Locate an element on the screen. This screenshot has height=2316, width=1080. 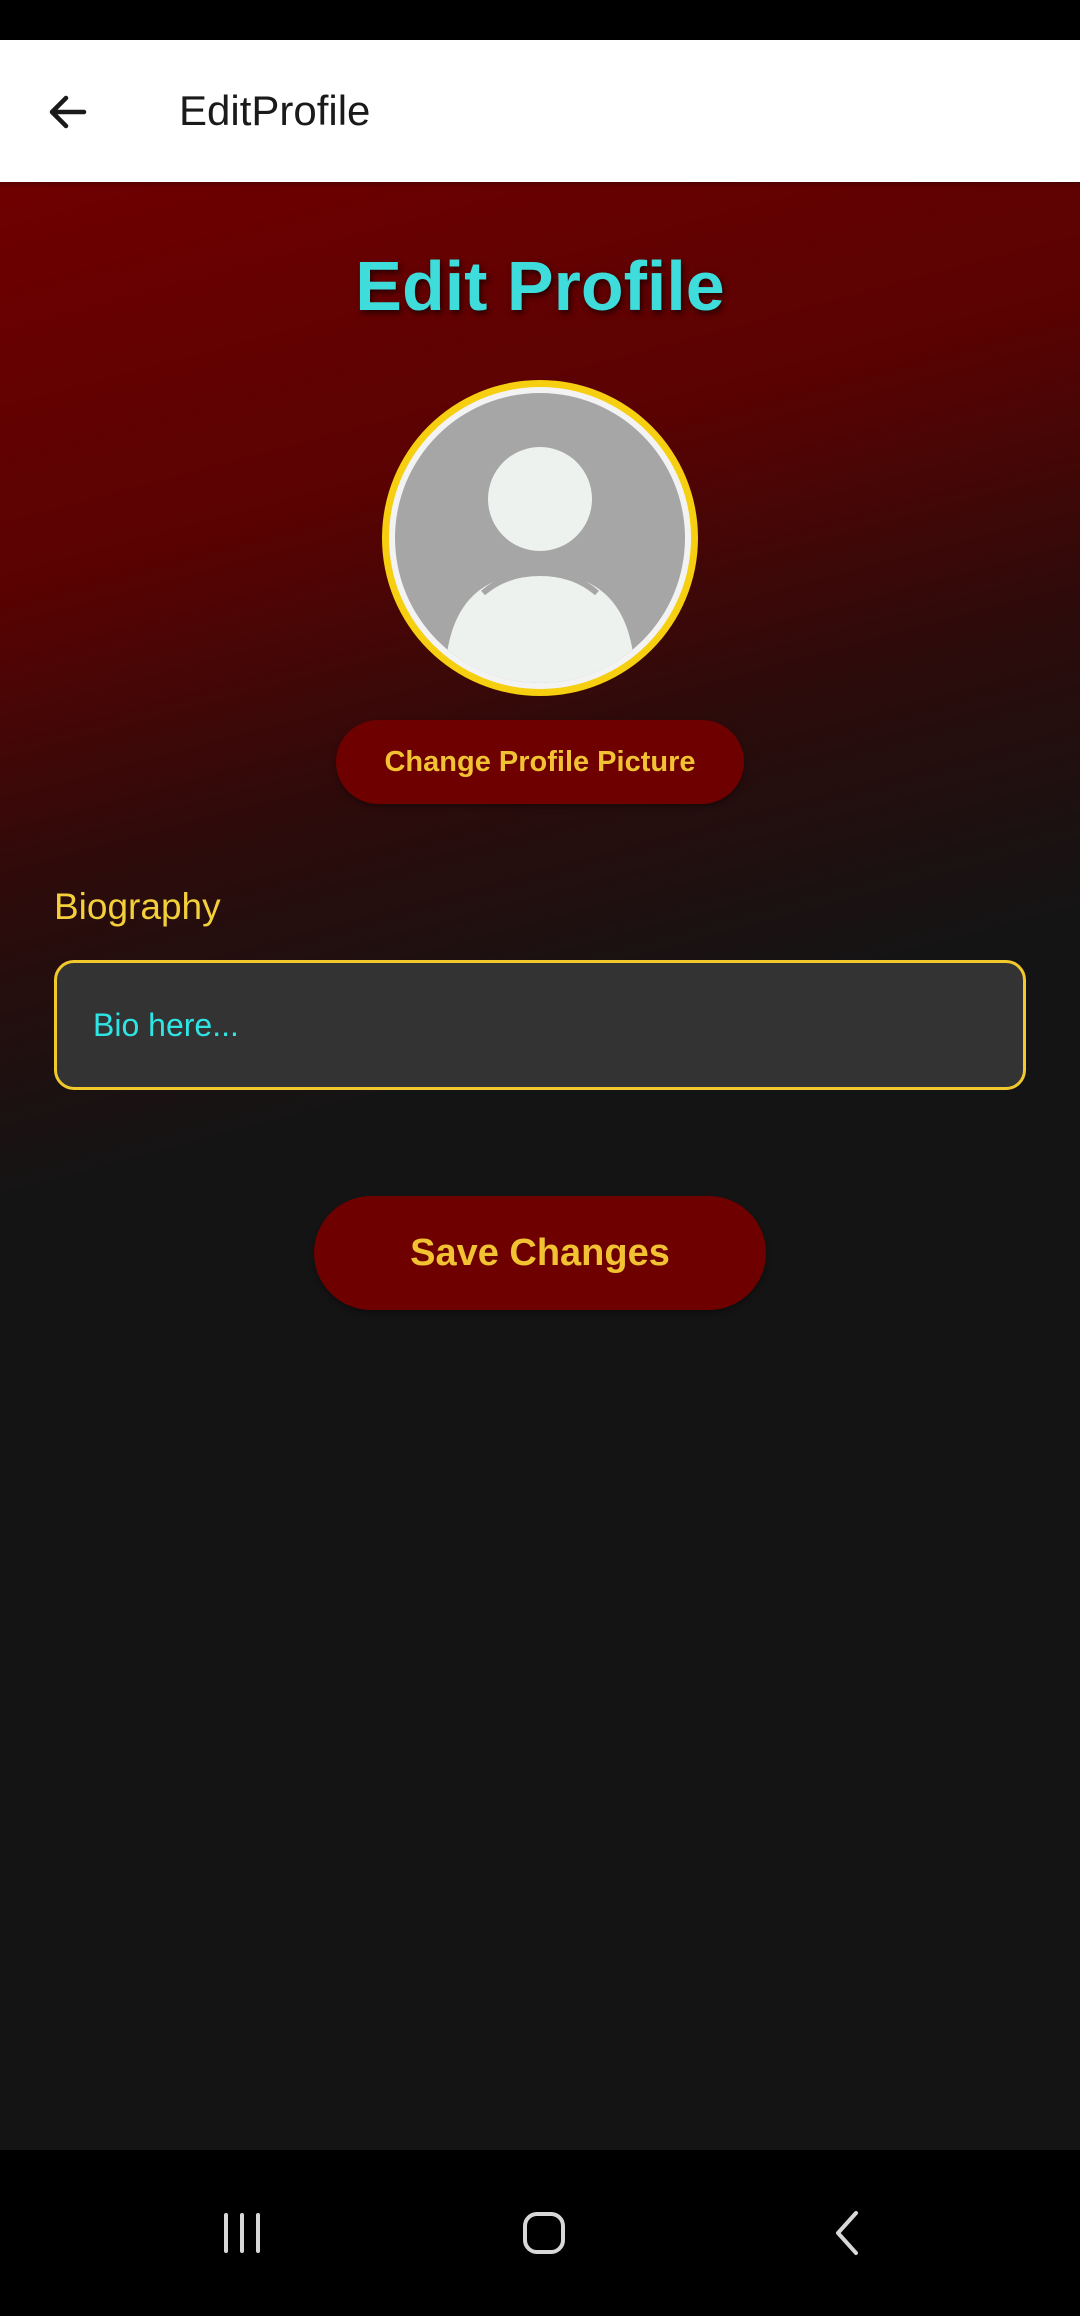
save-changes-button: Save Changes is located at coordinates (540, 1253).